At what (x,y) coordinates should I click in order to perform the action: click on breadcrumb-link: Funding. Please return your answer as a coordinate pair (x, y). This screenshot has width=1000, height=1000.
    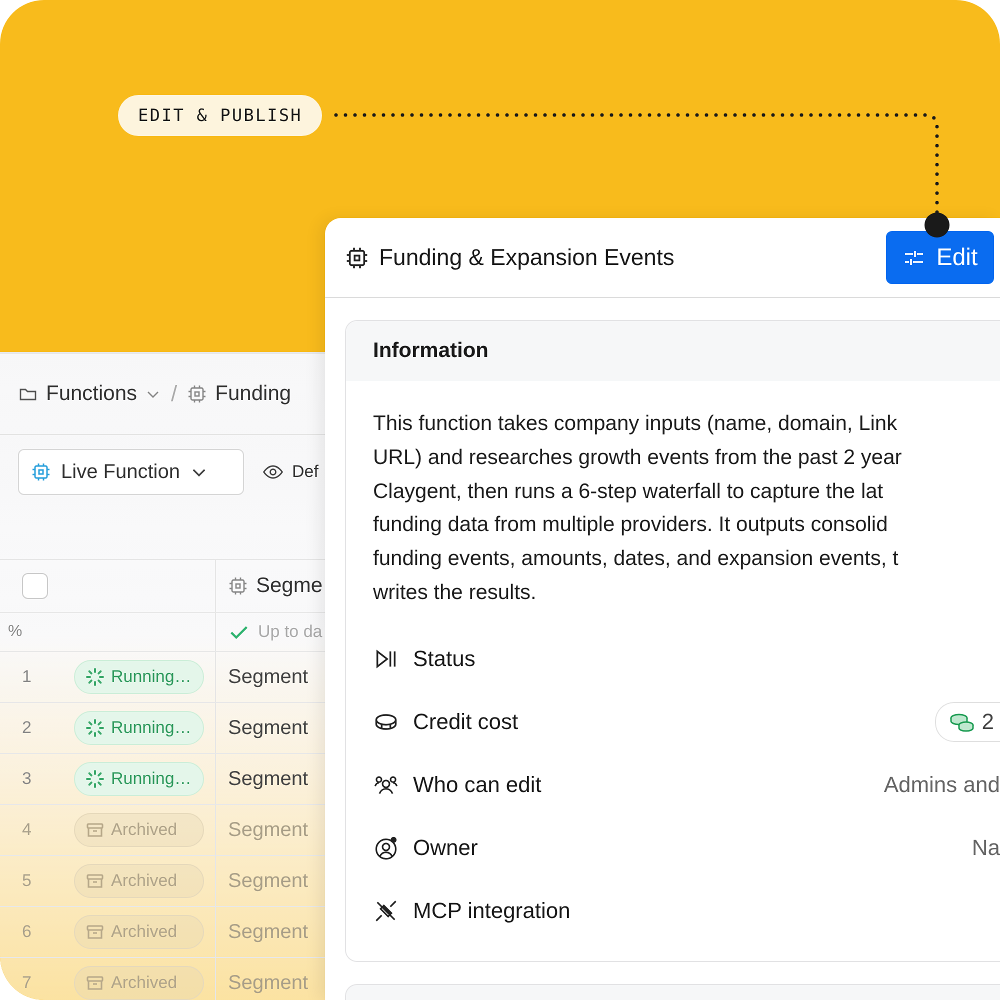
    Looking at the image, I should click on (253, 394).